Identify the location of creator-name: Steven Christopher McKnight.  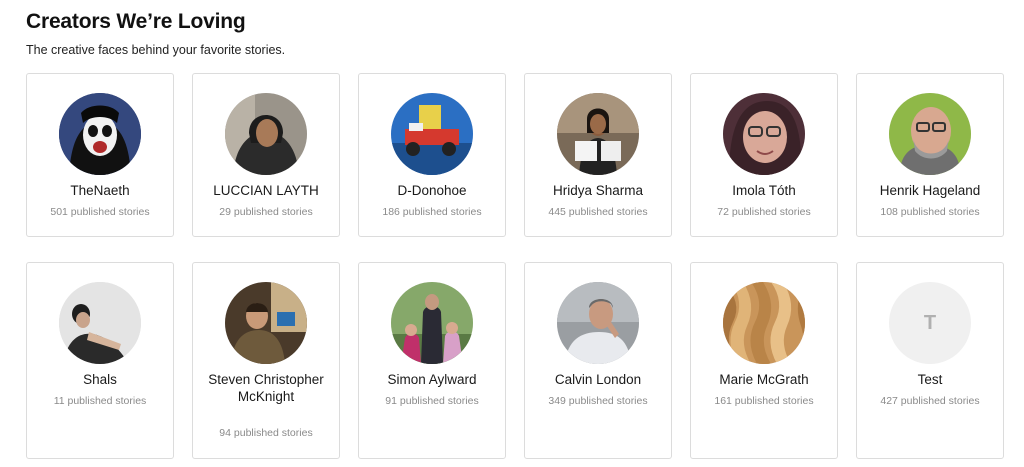
(266, 388).